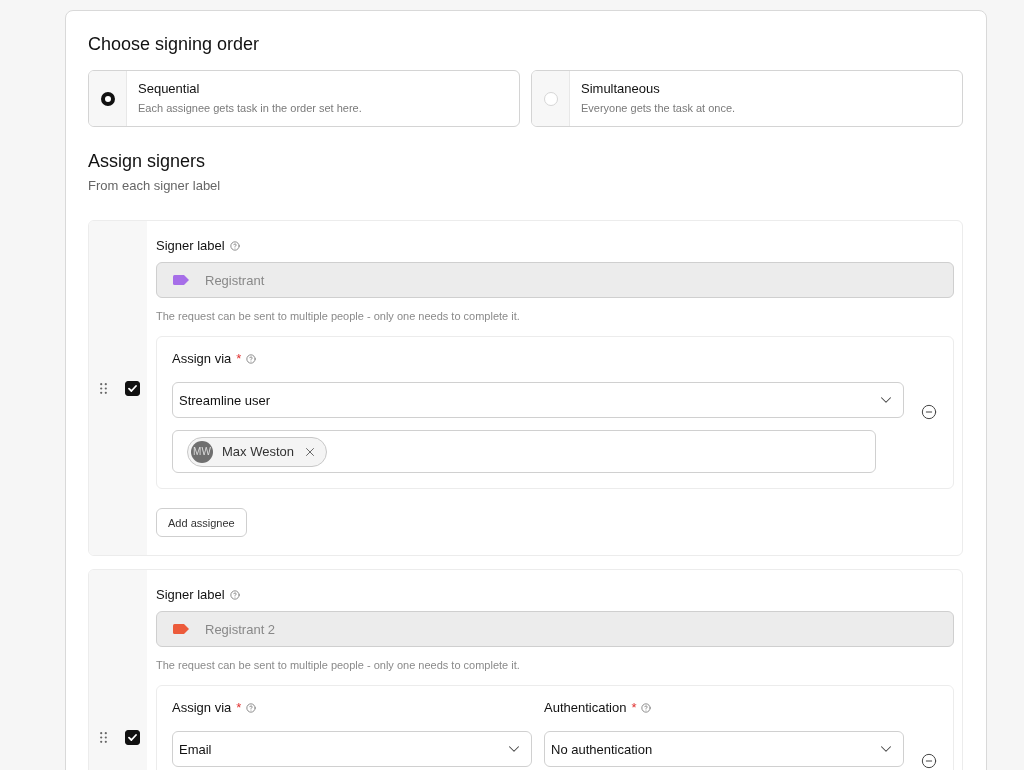  I want to click on radio-button, so click(107, 98).